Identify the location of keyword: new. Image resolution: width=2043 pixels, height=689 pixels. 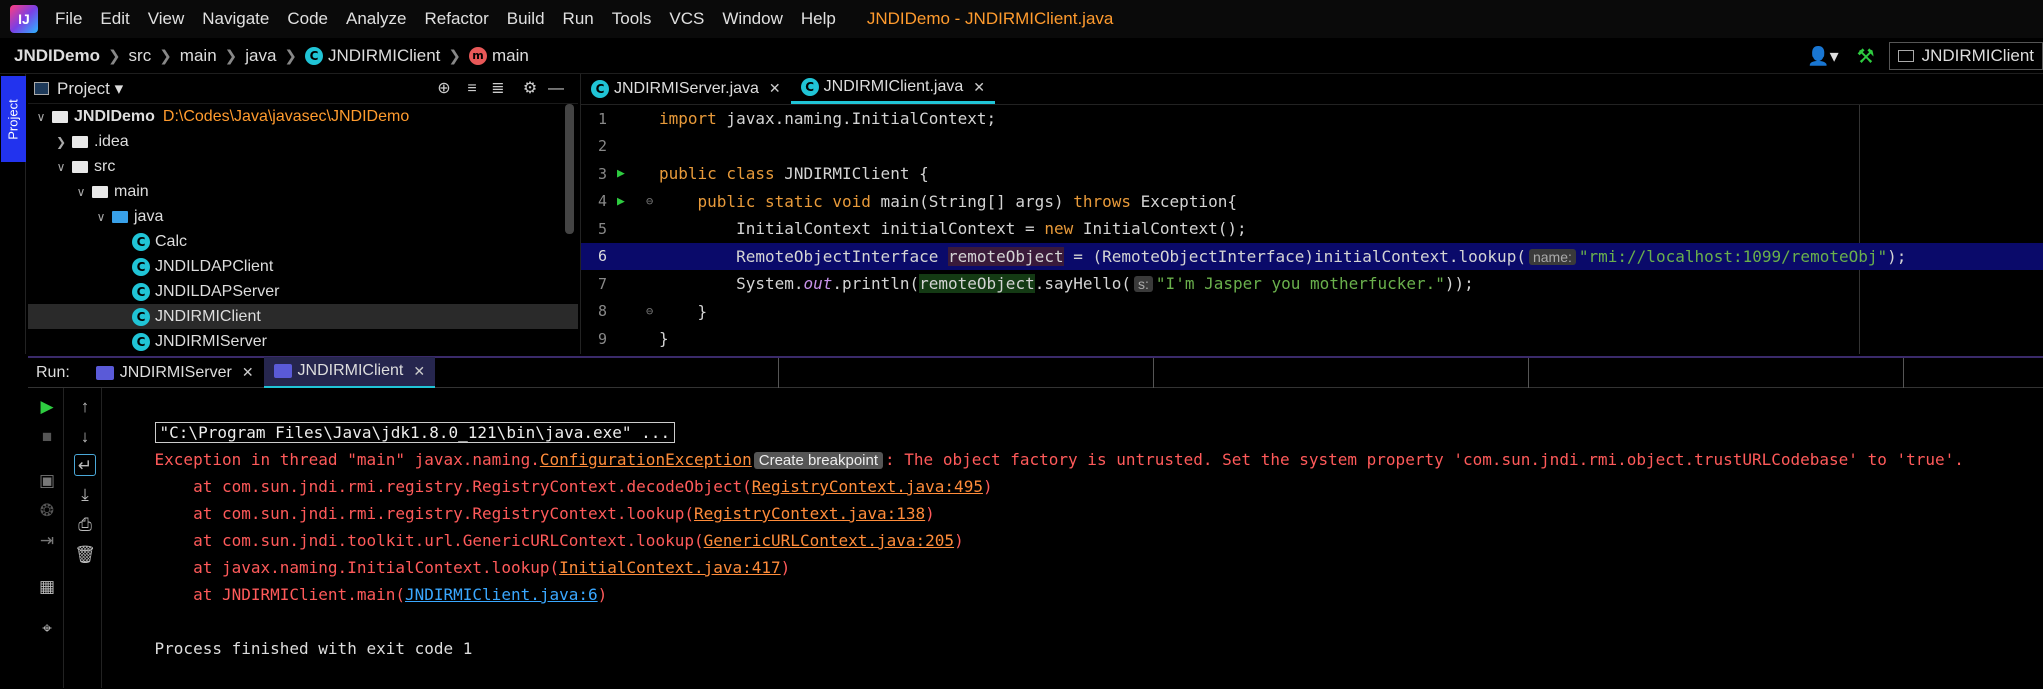
(1059, 229).